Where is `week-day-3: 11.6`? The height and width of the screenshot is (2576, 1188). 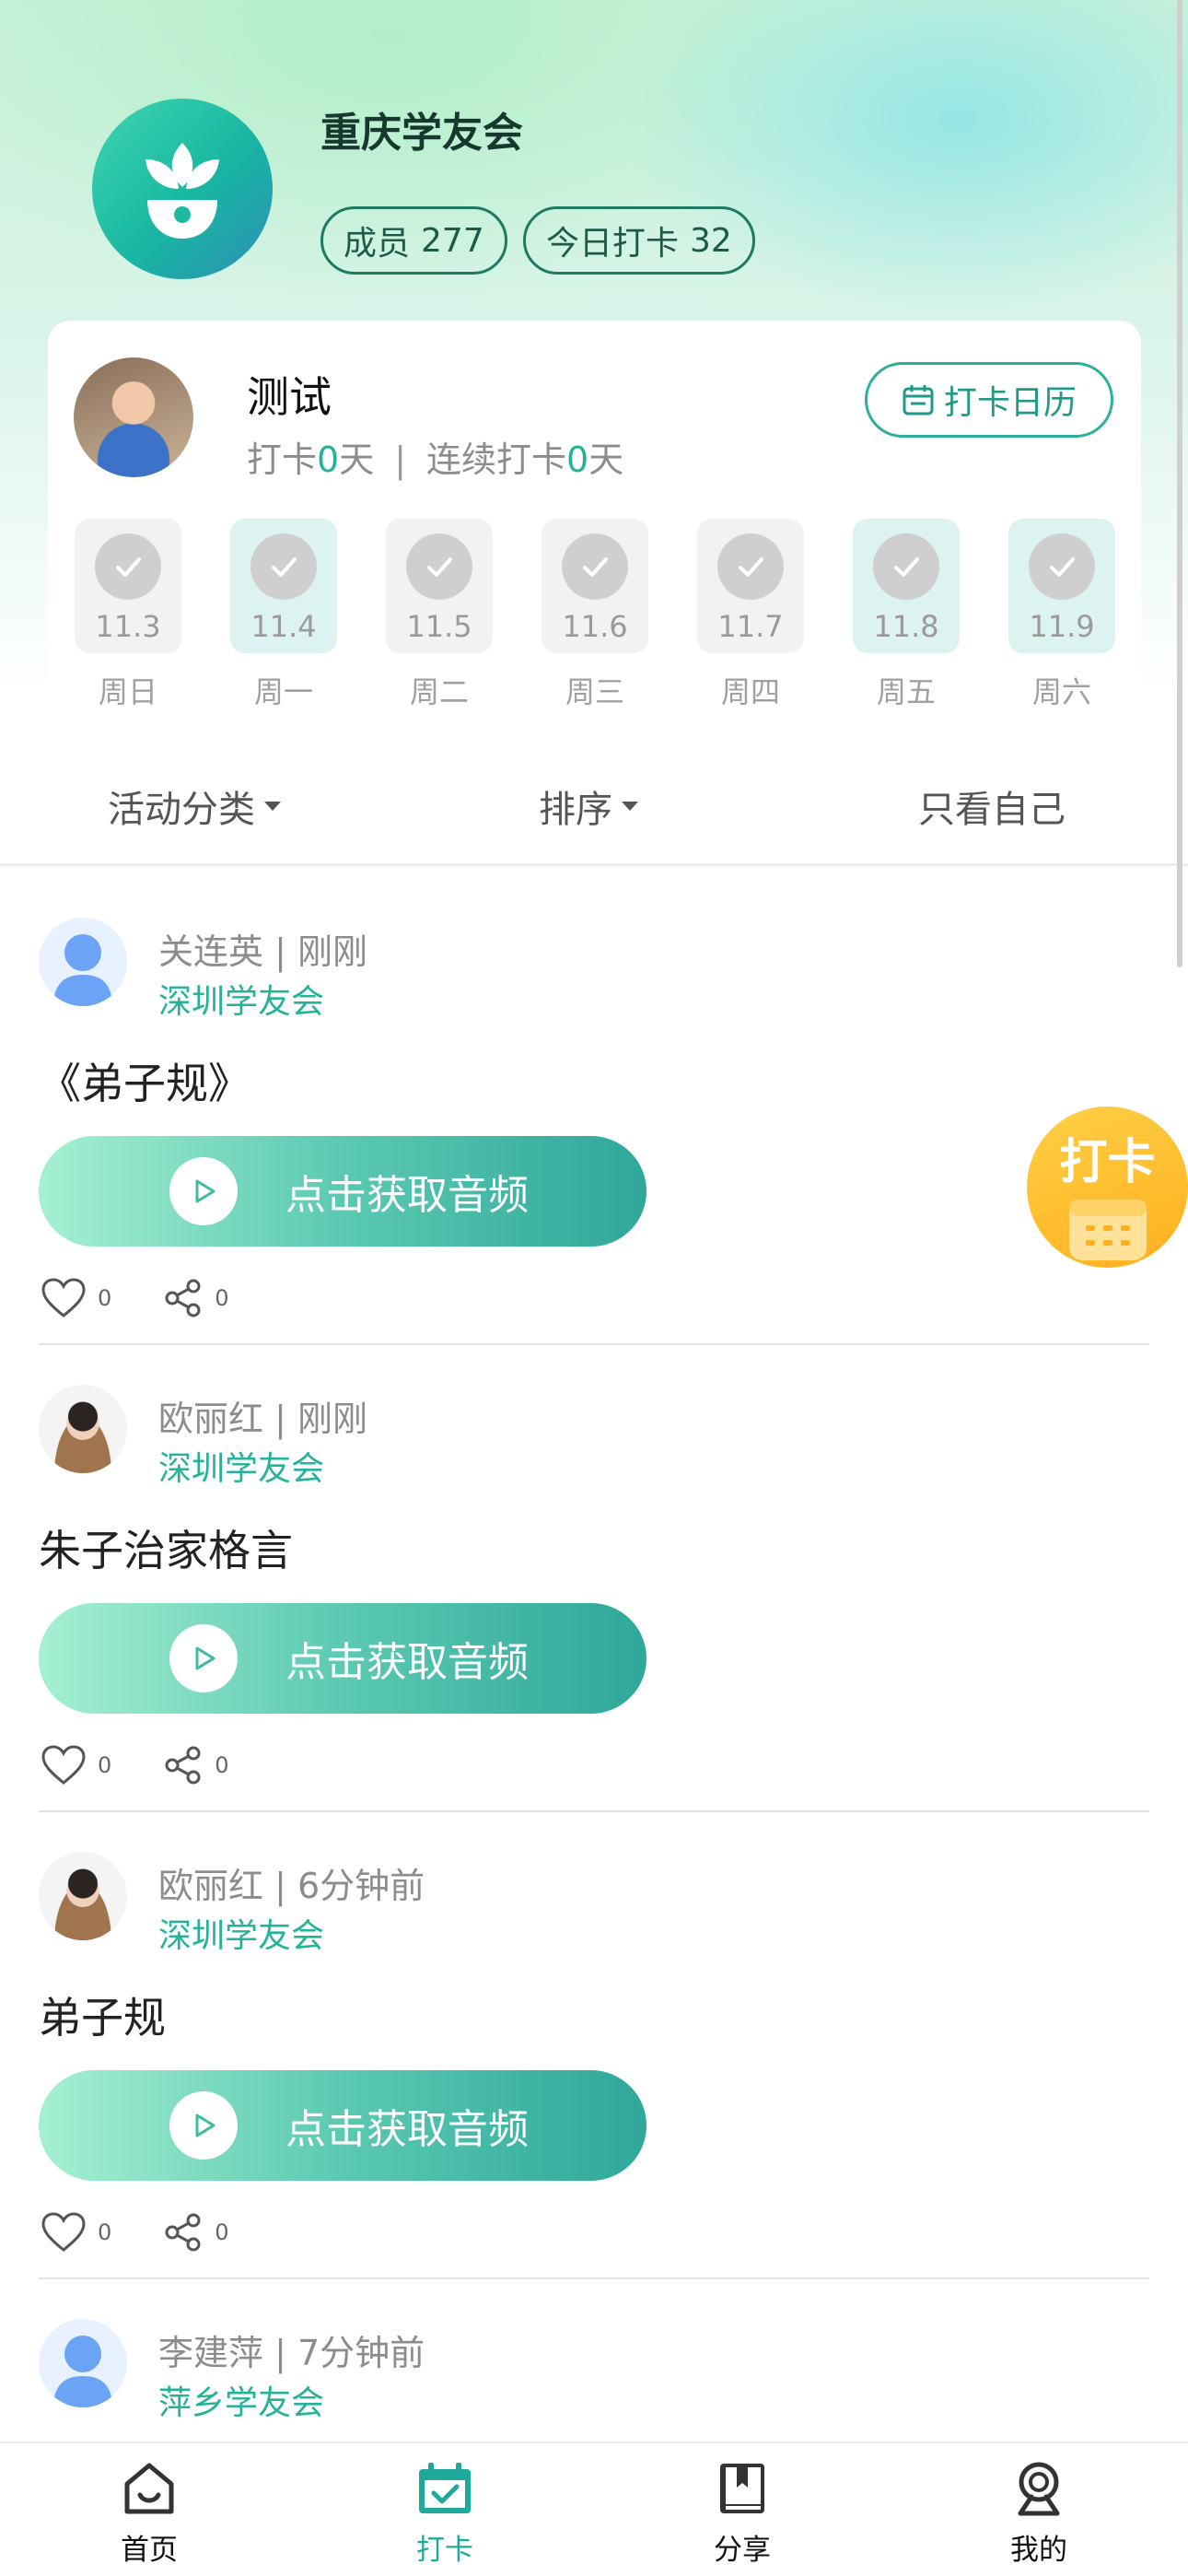 week-day-3: 11.6 is located at coordinates (595, 586).